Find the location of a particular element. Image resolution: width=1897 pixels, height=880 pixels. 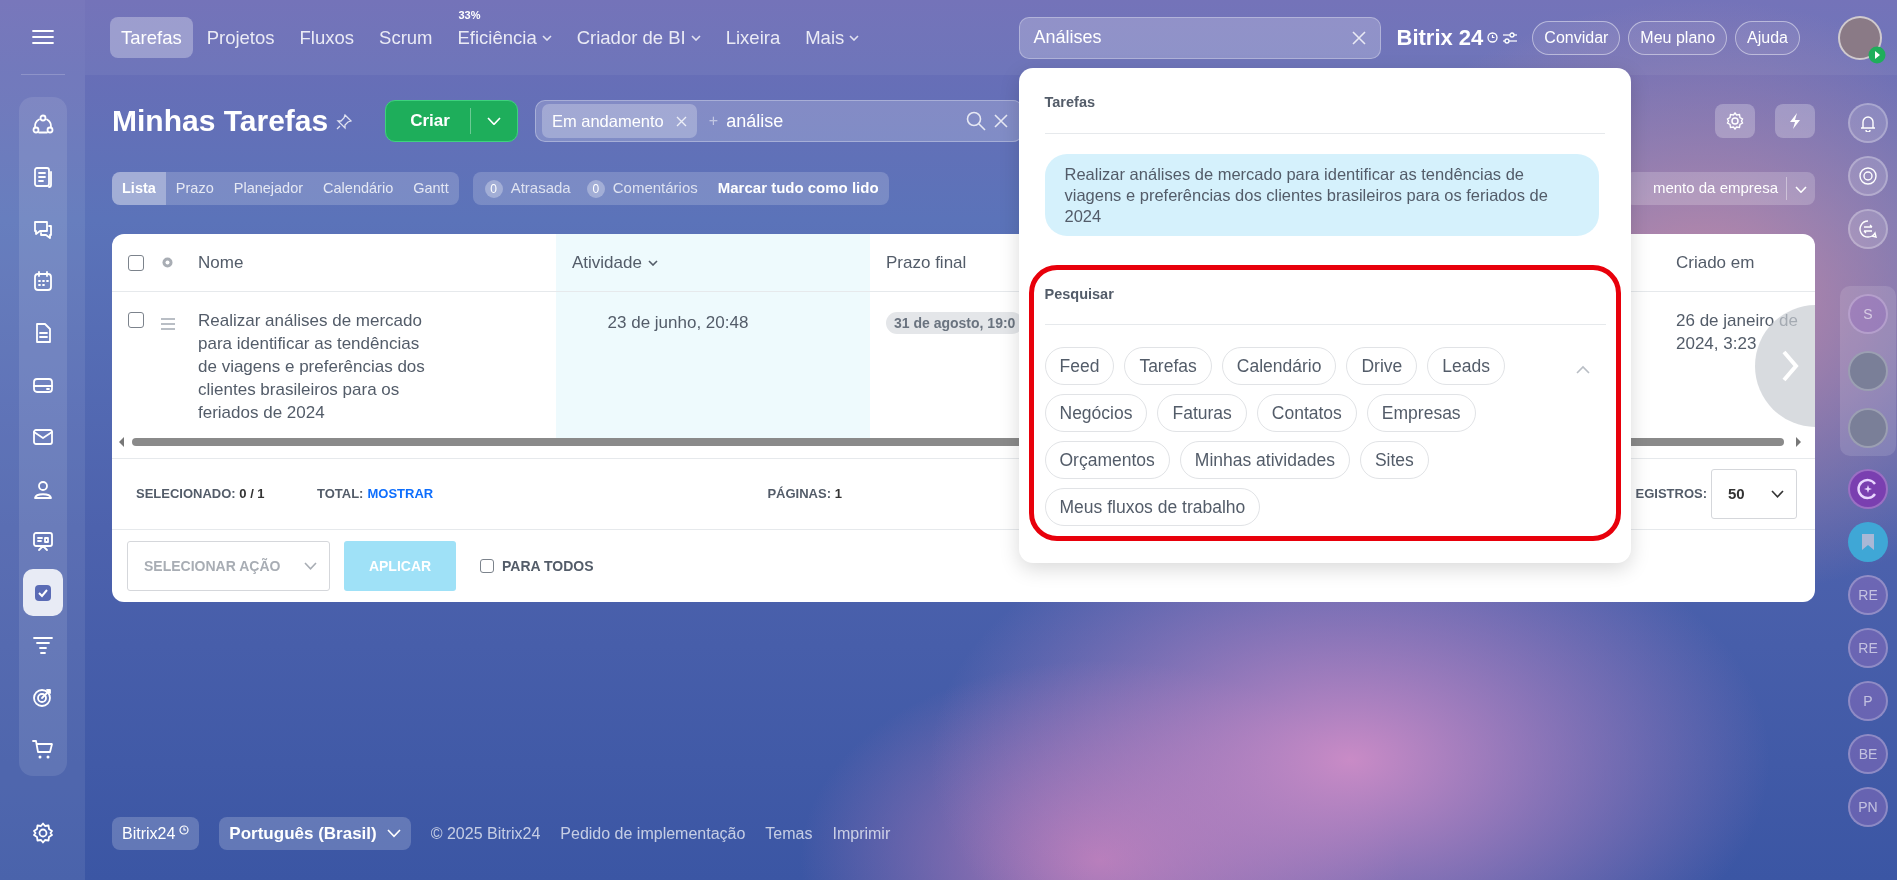

nav-tab: Scrum is located at coordinates (406, 37).